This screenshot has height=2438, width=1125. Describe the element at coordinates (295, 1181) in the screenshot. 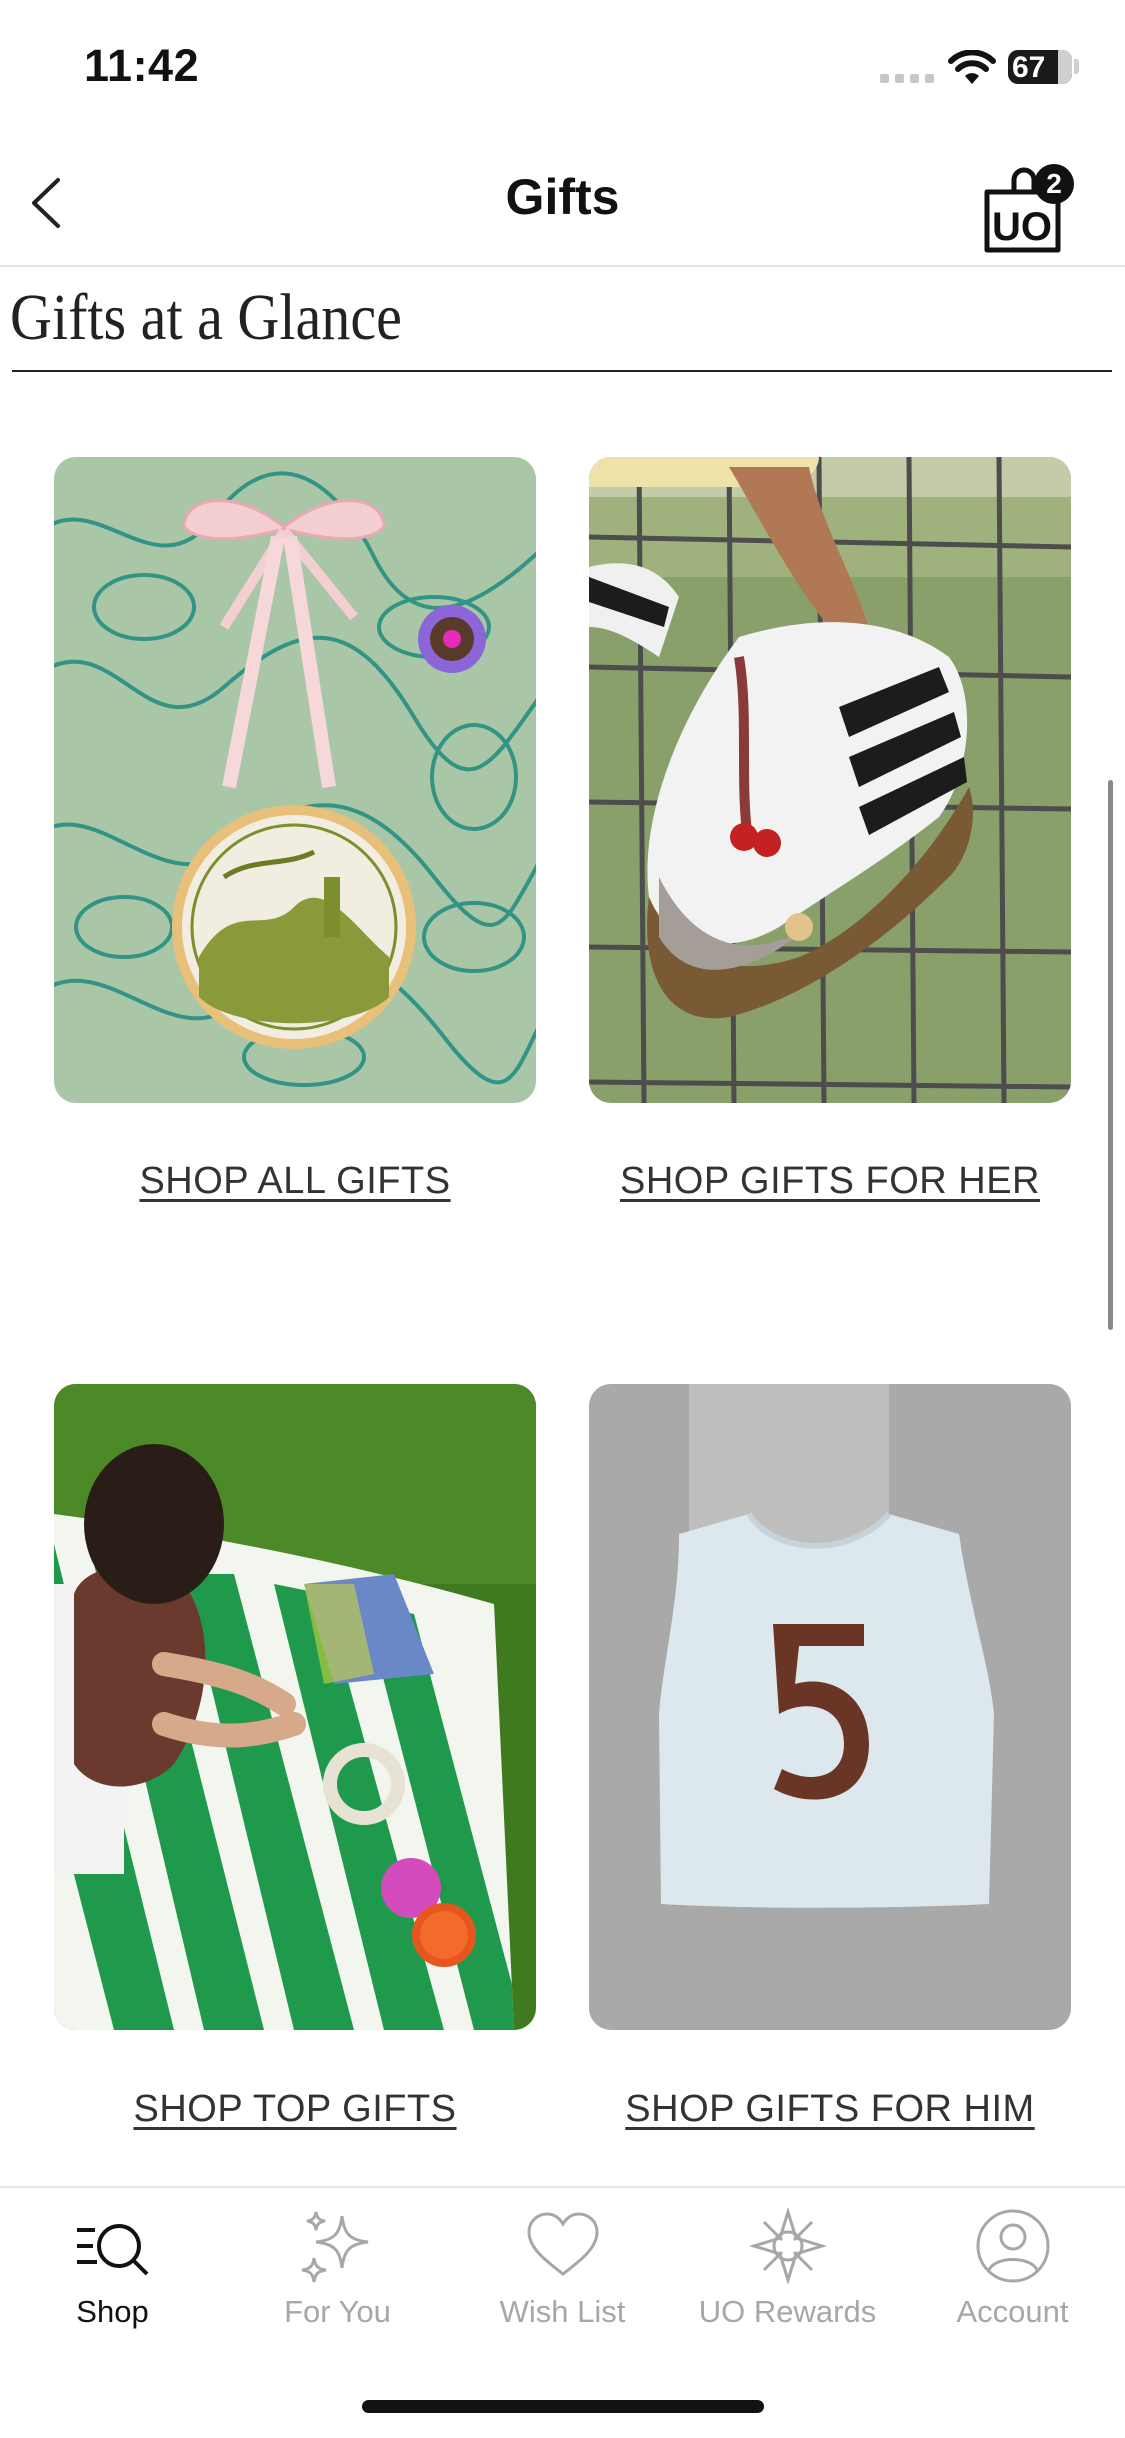

I see `shop-all-gifts-link: SHOP ALL GIFTS` at that location.